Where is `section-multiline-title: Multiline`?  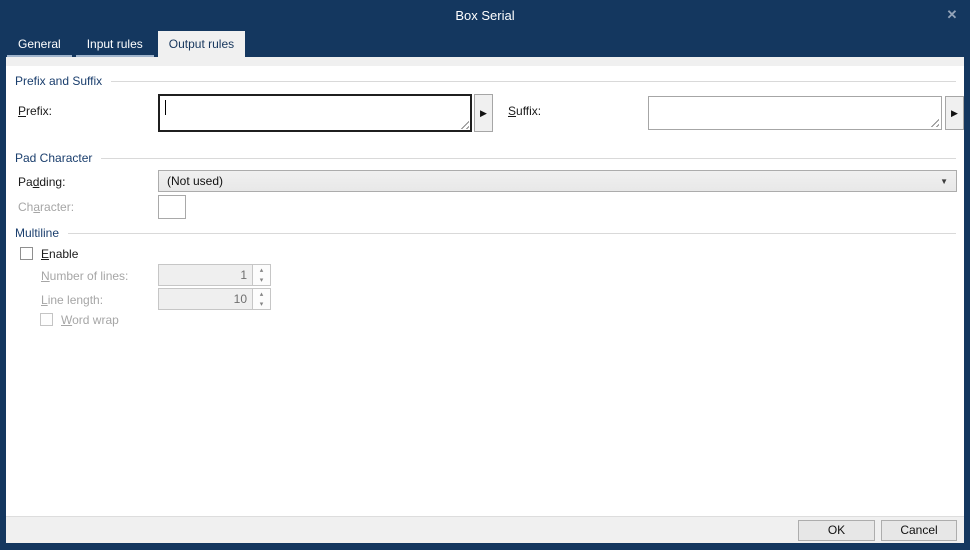 section-multiline-title: Multiline is located at coordinates (37, 232).